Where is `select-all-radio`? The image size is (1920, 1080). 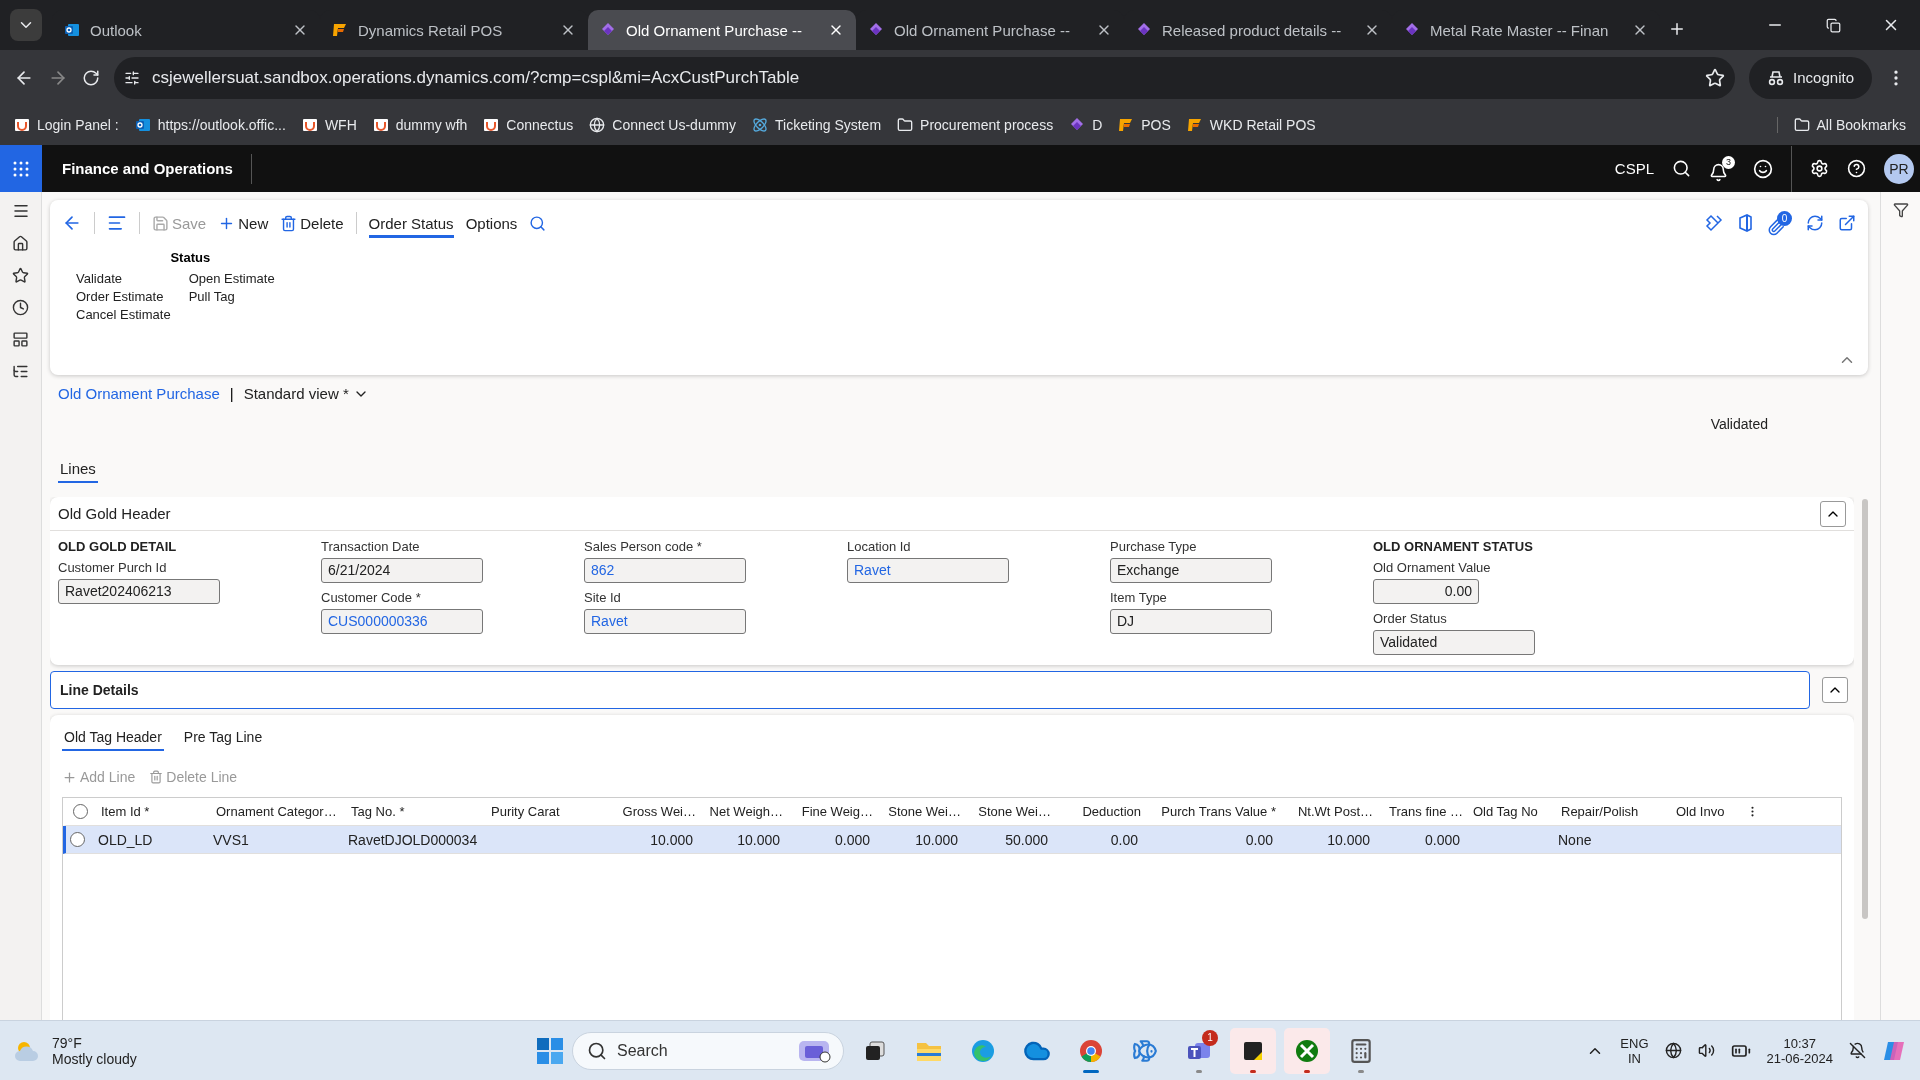
select-all-radio is located at coordinates (80, 811).